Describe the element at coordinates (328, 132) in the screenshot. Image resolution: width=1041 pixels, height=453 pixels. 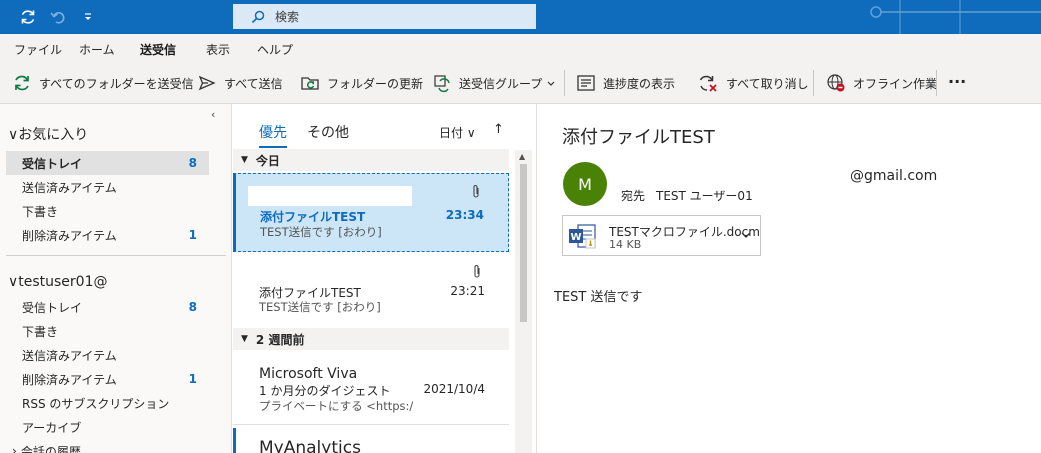
I see `tab-other: その他` at that location.